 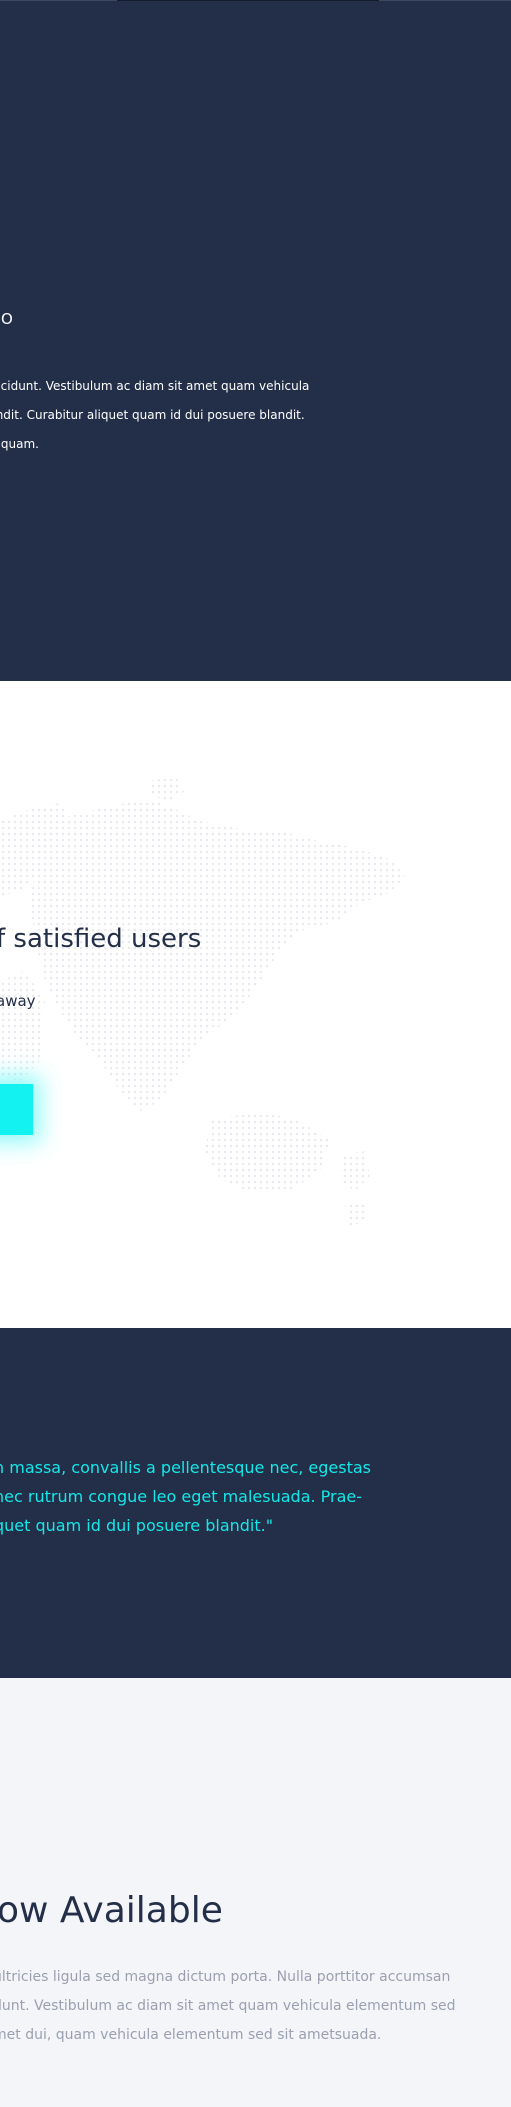 What do you see at coordinates (111, 1910) in the screenshot?
I see `availability-heading: ow Available` at bounding box center [111, 1910].